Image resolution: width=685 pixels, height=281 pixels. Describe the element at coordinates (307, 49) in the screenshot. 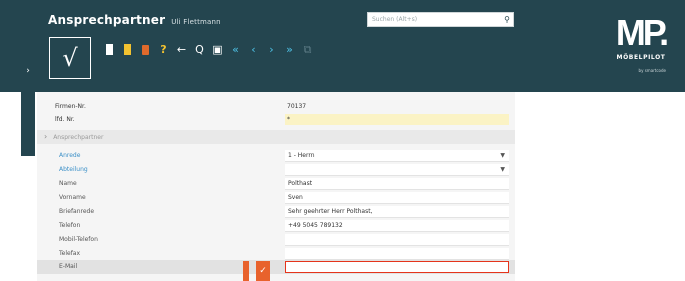

I see `copy-disabled-icon: ⧉` at that location.